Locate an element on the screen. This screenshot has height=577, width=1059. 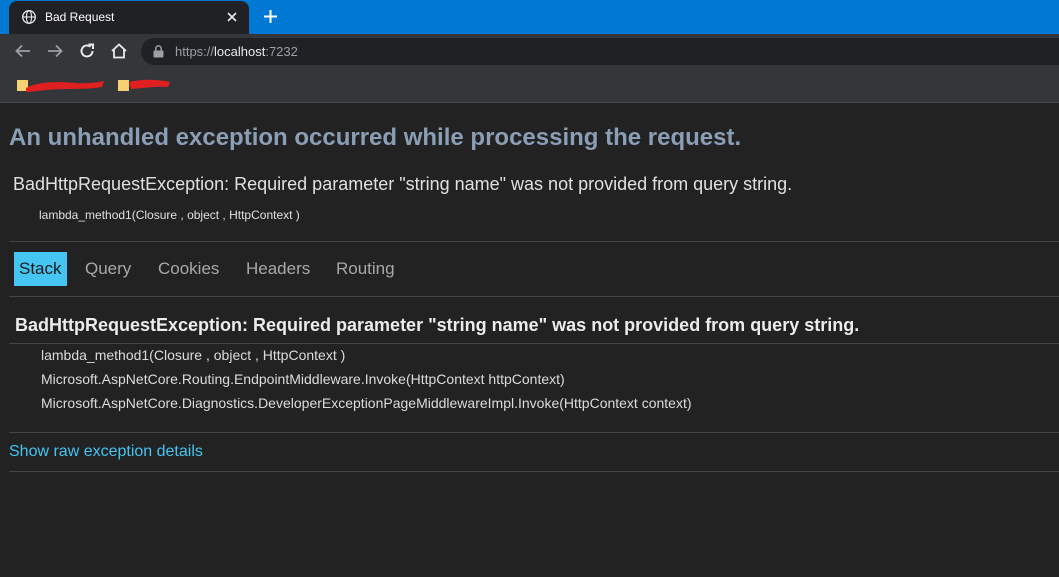
forward-arrow-icon is located at coordinates (55, 51).